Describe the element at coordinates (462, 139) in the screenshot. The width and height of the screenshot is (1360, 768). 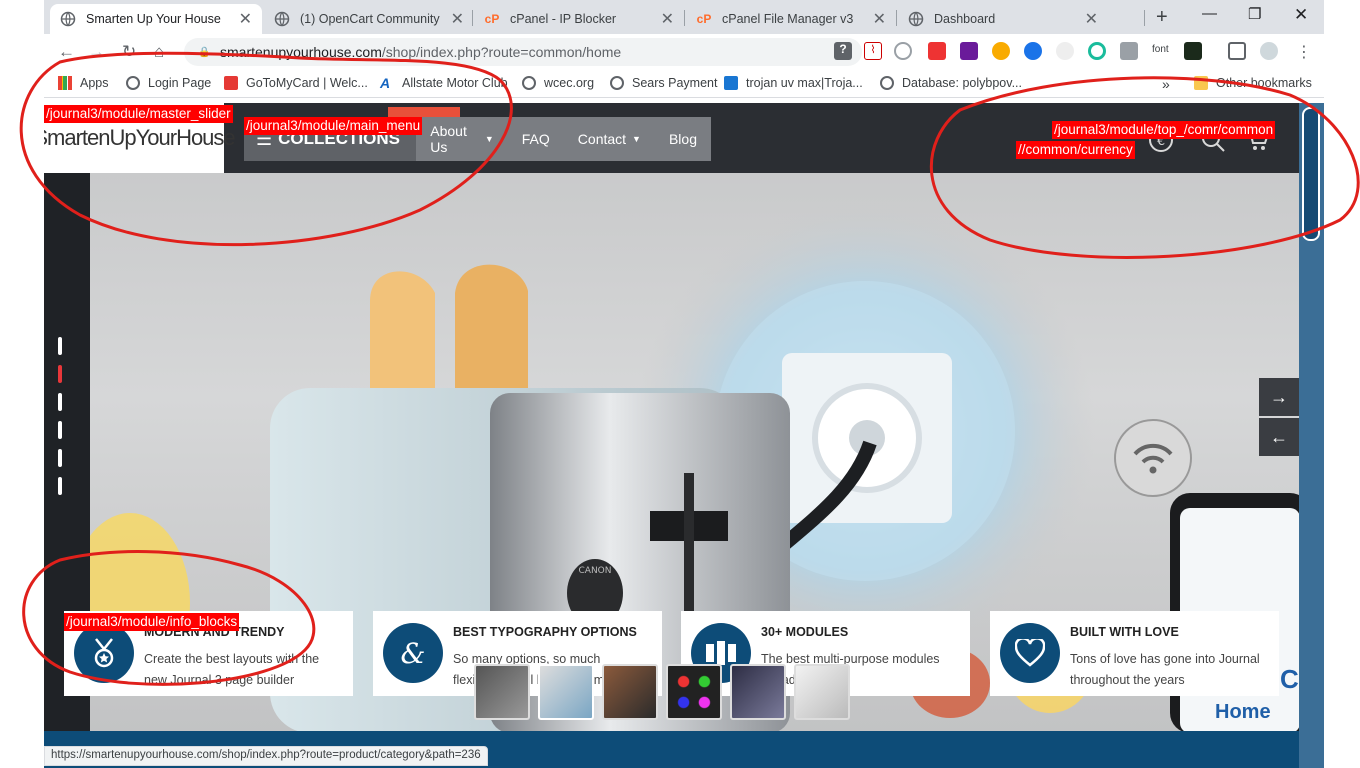
I see `menu-about-us: About Us ▼` at that location.